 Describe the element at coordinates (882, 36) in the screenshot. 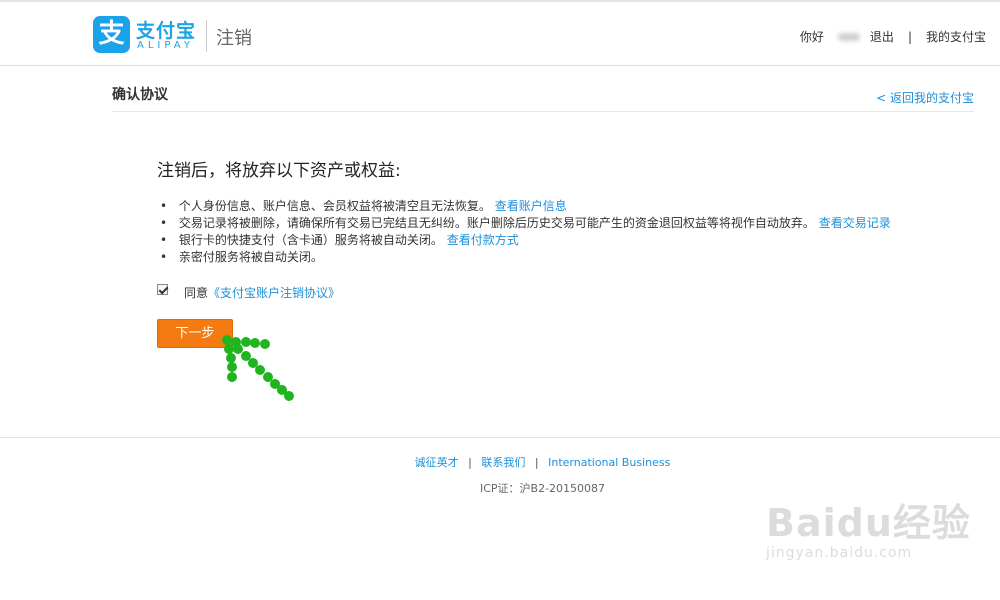

I see `logout-link: 退出` at that location.